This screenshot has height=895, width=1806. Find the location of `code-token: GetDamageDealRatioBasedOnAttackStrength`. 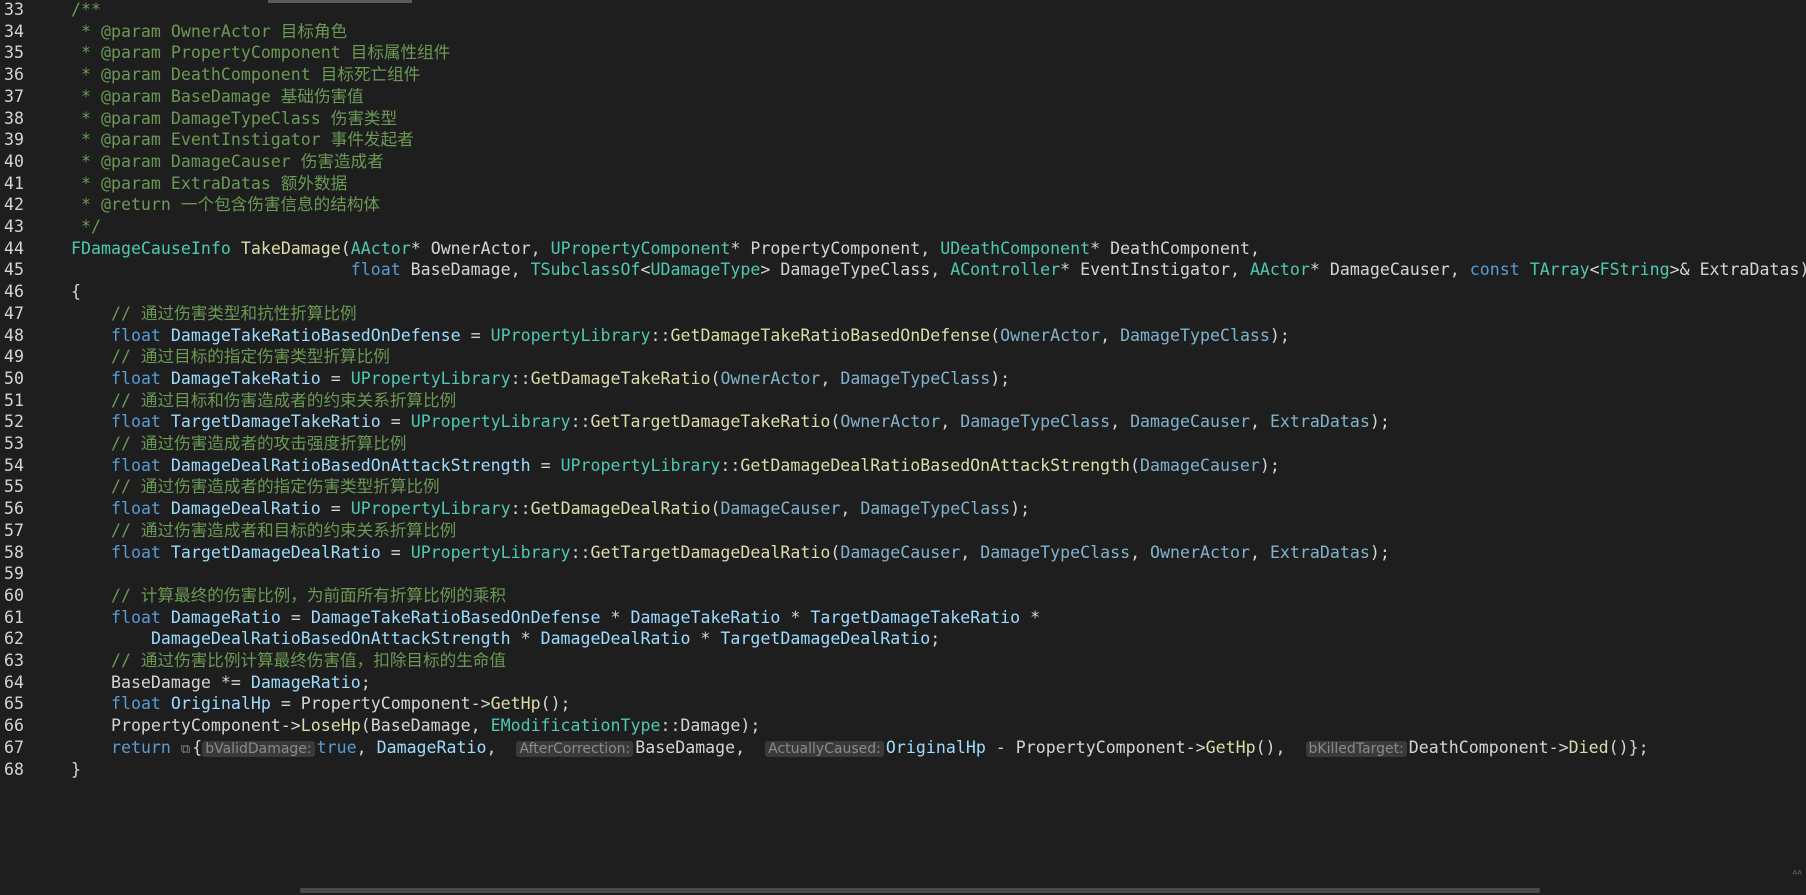

code-token: GetDamageDealRatioBasedOnAttackStrength is located at coordinates (935, 465).